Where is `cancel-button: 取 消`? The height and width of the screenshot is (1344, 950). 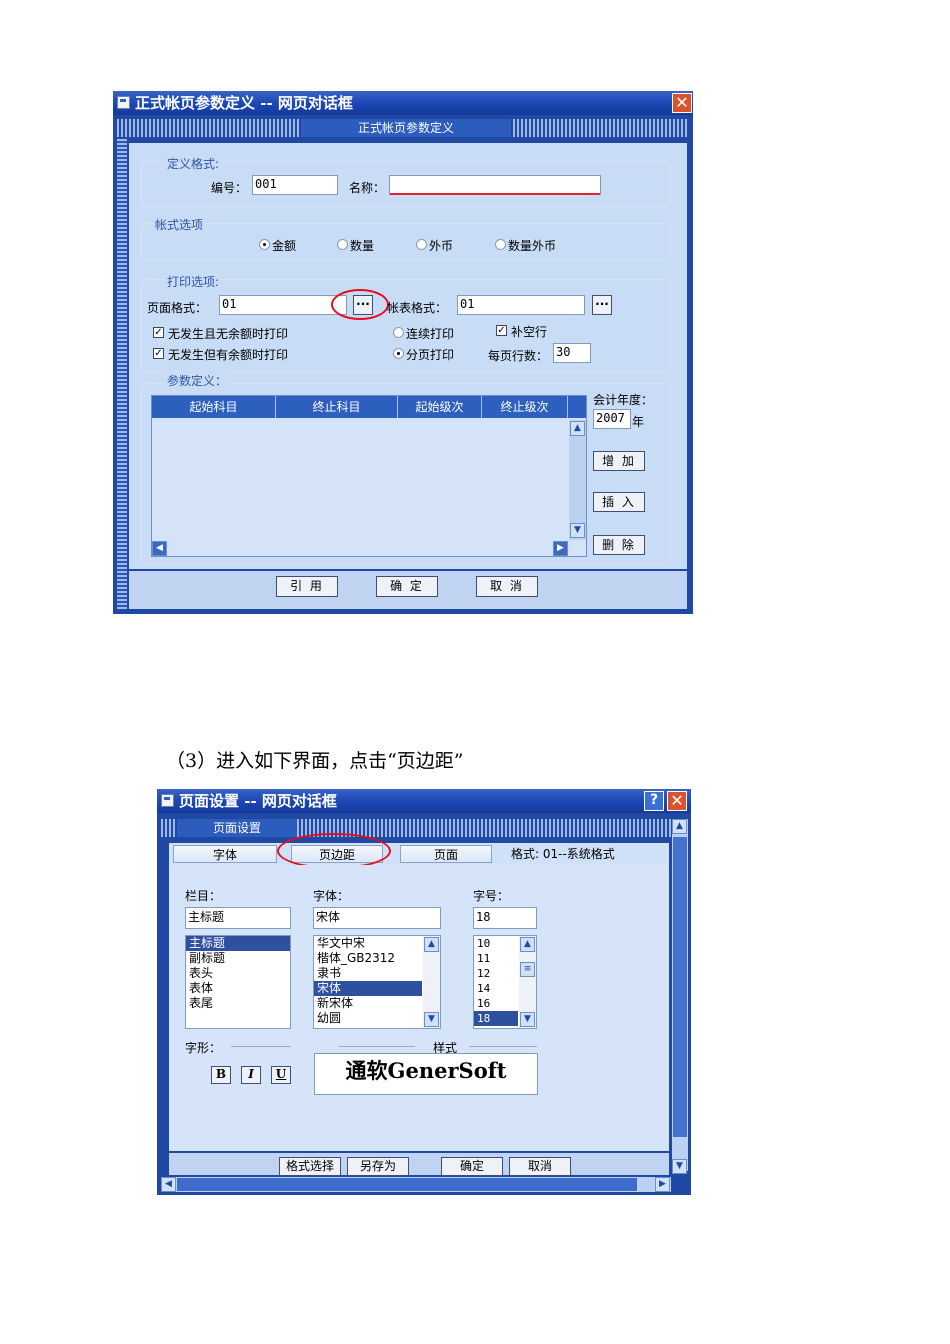 cancel-button: 取 消 is located at coordinates (507, 586).